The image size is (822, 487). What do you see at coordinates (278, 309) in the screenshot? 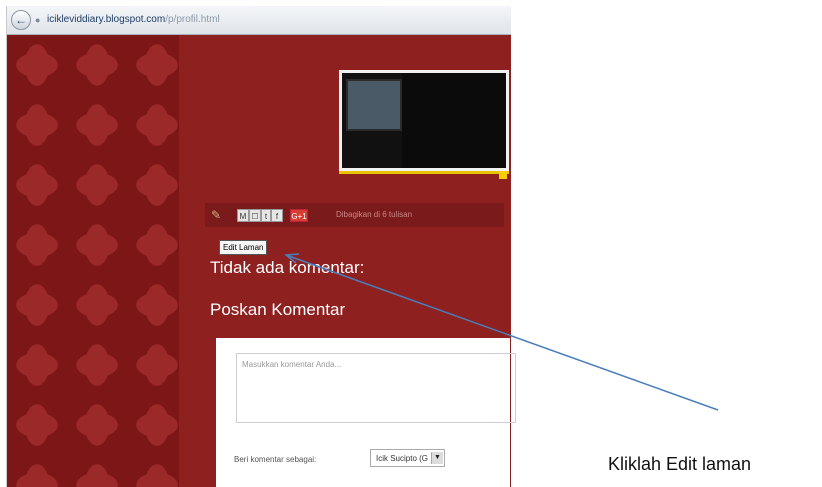
I see `post-comment-heading: Poskan Komentar` at bounding box center [278, 309].